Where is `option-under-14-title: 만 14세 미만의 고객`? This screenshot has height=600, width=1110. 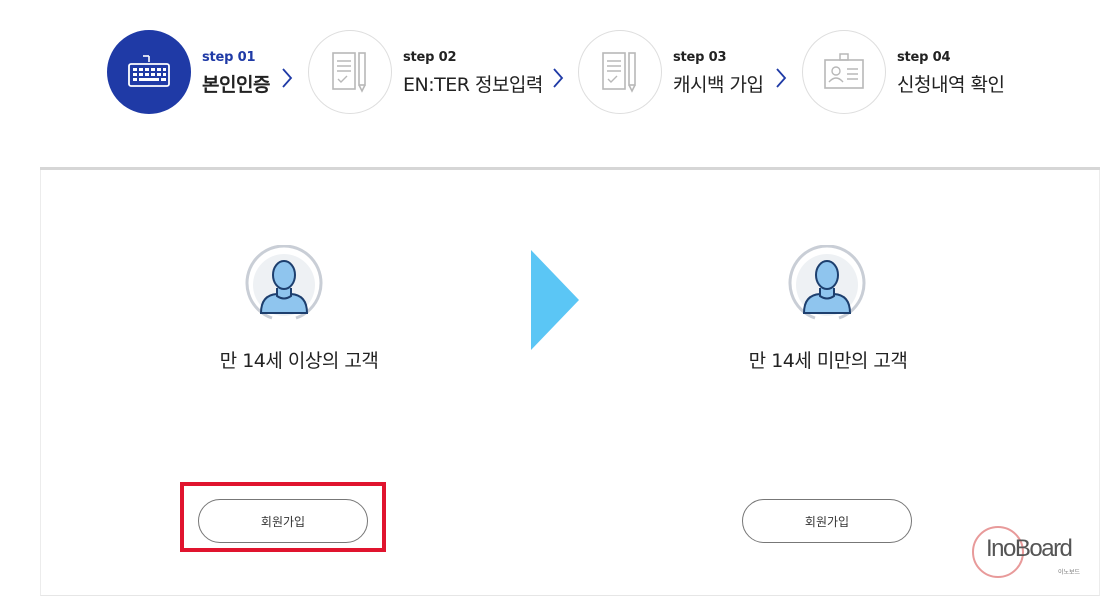
option-under-14-title: 만 14세 미만의 고객 is located at coordinates (828, 361).